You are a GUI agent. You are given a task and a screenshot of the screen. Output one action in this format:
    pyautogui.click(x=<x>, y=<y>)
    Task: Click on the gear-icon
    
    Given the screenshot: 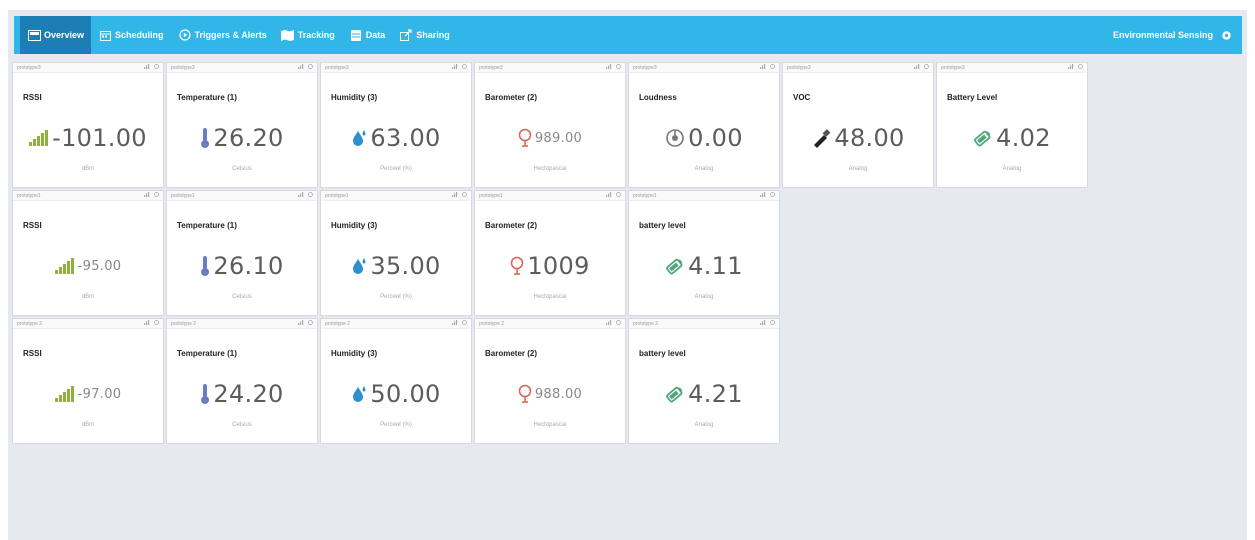 What is the action you would take?
    pyautogui.click(x=1226, y=35)
    